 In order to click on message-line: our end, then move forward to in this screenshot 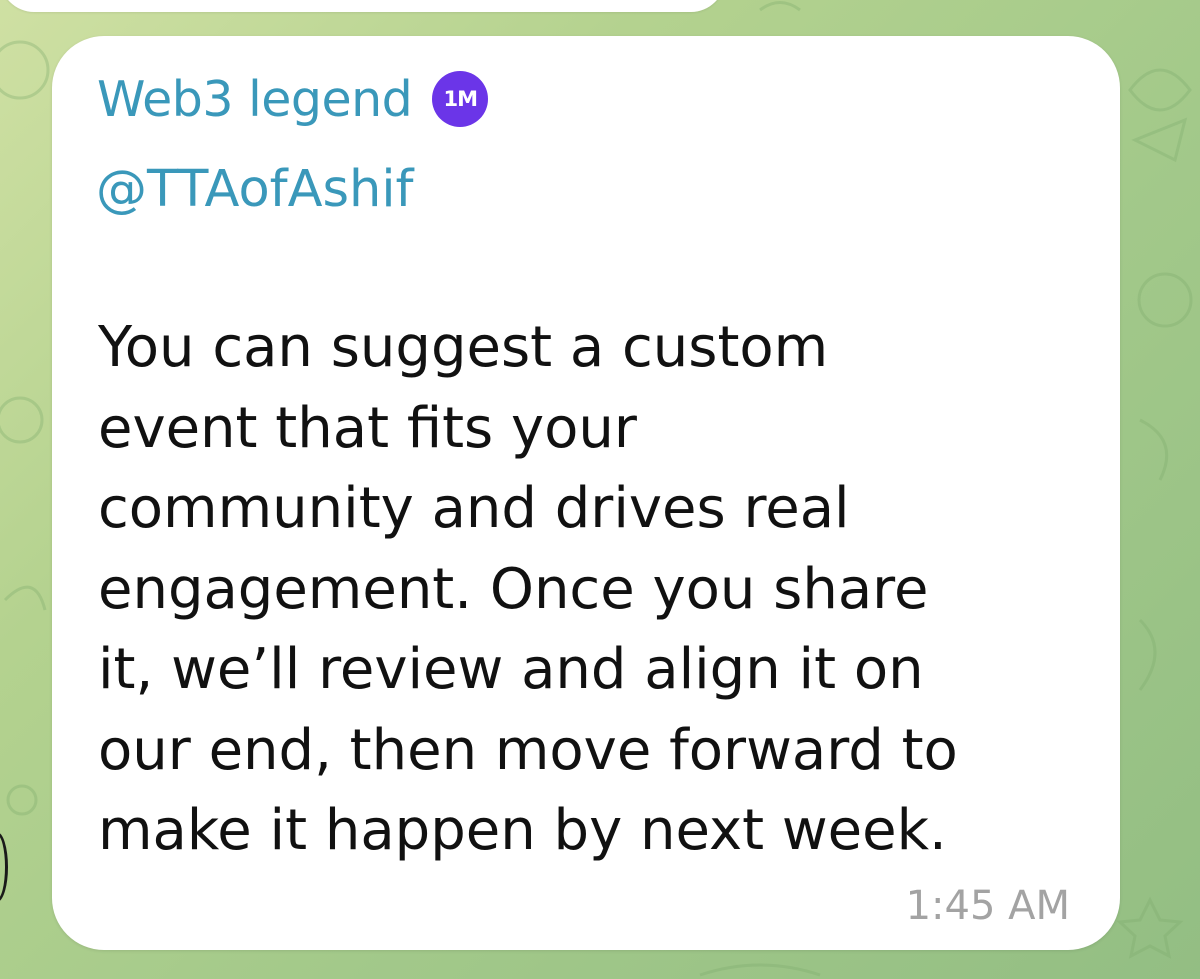, I will do `click(528, 750)`.